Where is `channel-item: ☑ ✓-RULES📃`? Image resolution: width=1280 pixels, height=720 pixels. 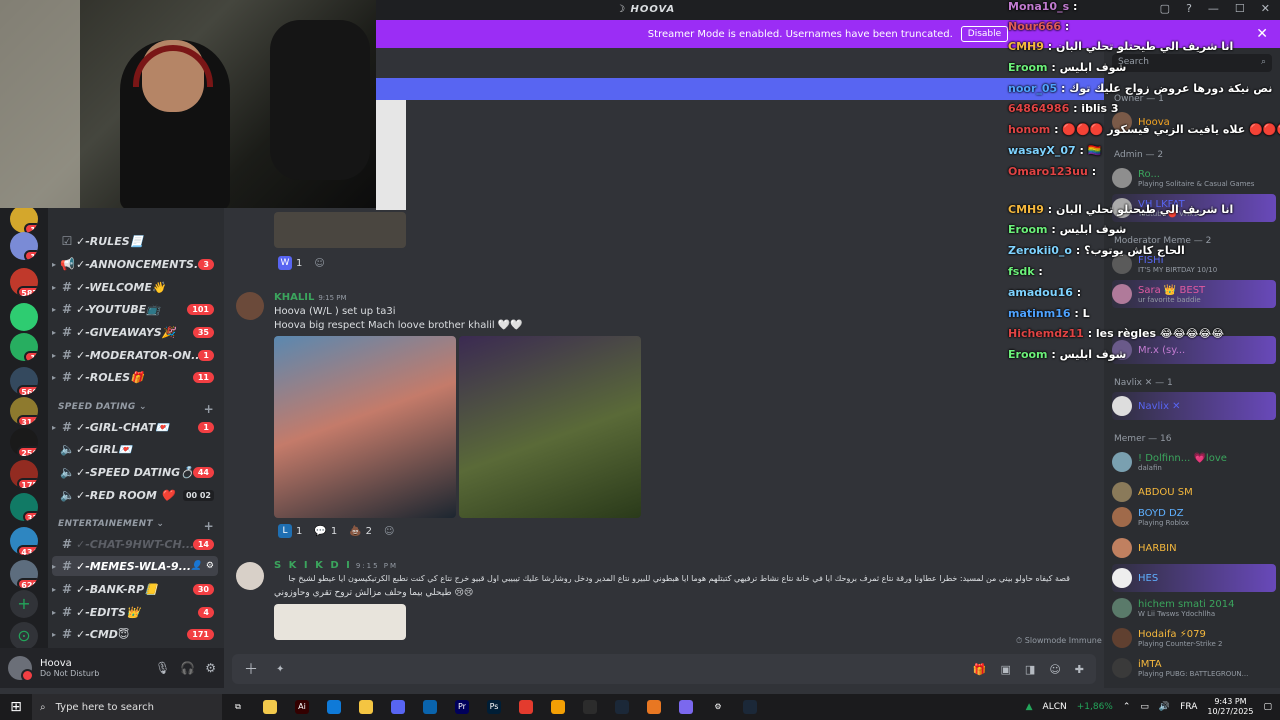
channel-item: ☑ ✓-RULES📃 is located at coordinates (135, 241).